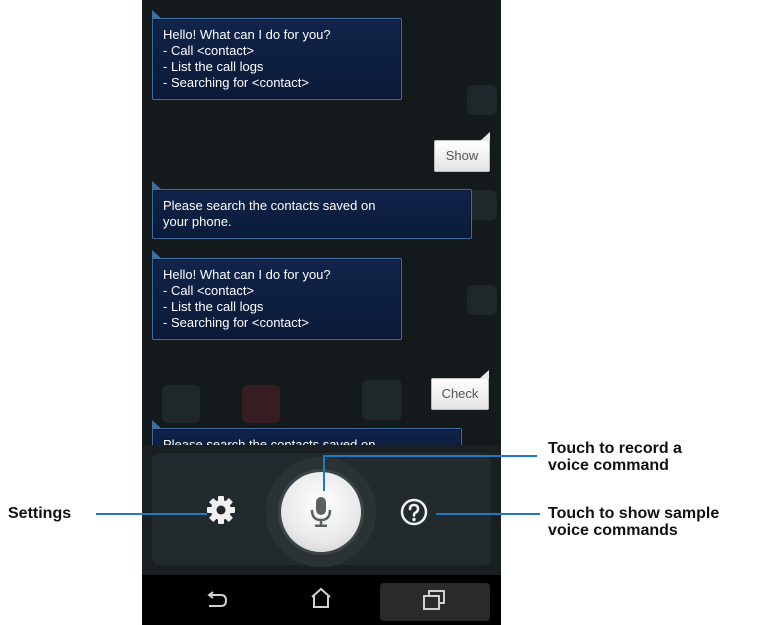 The height and width of the screenshot is (625, 759). Describe the element at coordinates (613, 530) in the screenshot. I see `callout-text-line: voice commands` at that location.